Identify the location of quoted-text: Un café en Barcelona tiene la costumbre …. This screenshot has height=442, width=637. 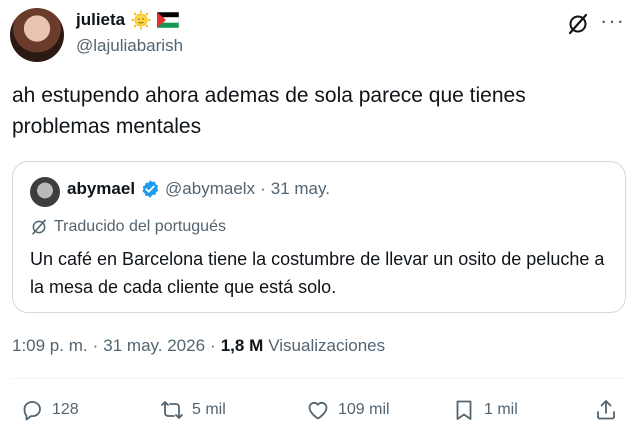
(317, 273).